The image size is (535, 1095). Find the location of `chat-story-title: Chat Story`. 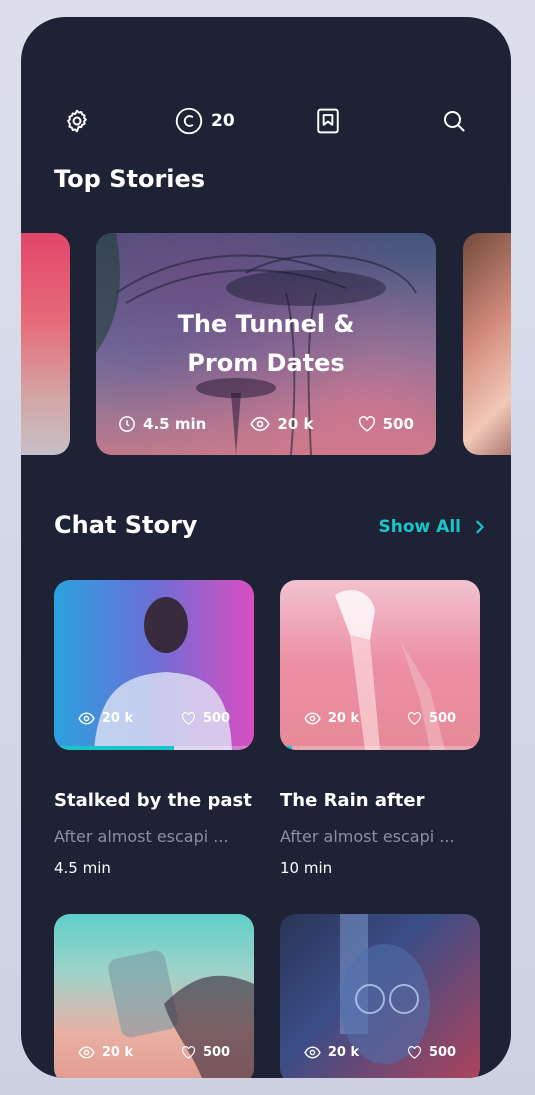

chat-story-title: Chat Story is located at coordinates (126, 525).